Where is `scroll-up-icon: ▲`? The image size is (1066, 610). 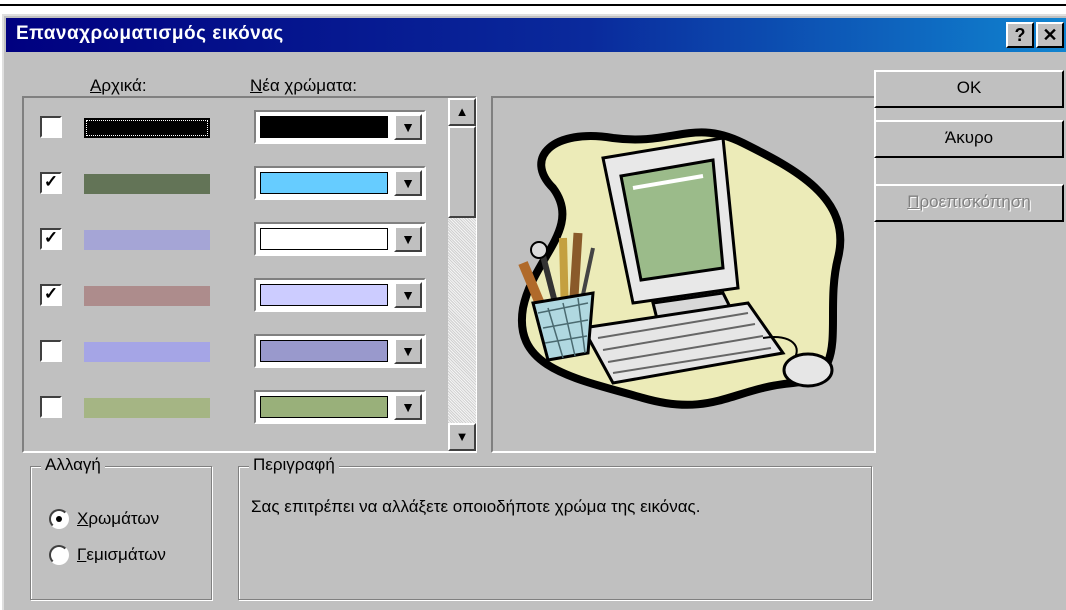 scroll-up-icon: ▲ is located at coordinates (462, 111).